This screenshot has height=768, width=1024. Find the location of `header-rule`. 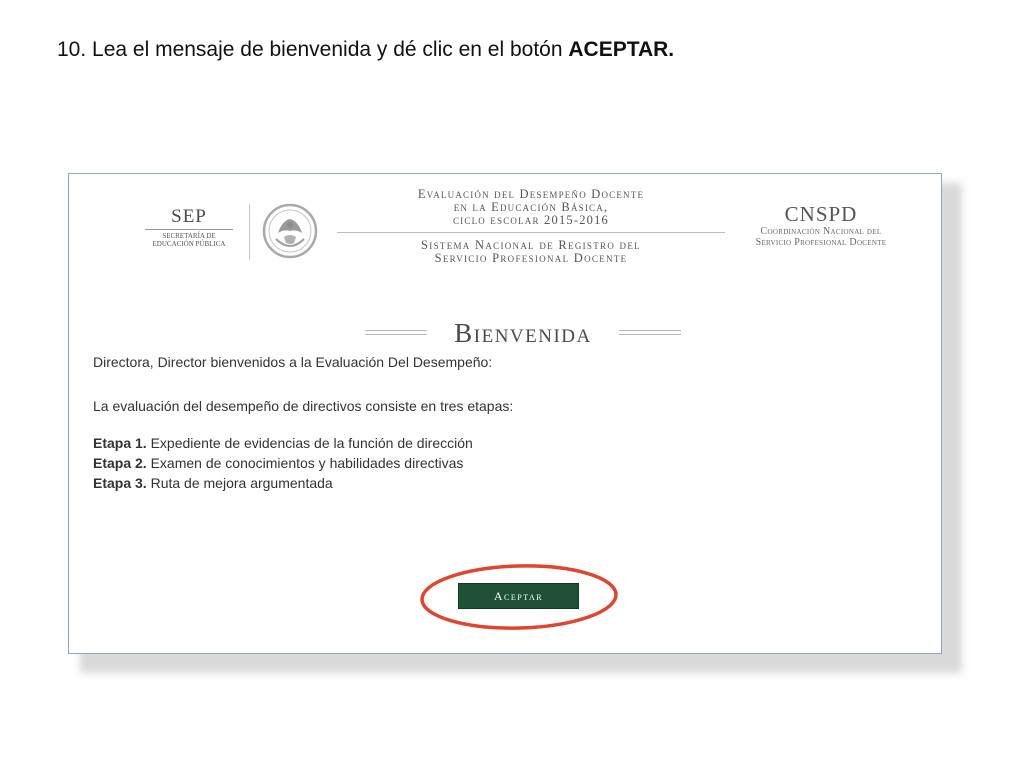

header-rule is located at coordinates (531, 232).